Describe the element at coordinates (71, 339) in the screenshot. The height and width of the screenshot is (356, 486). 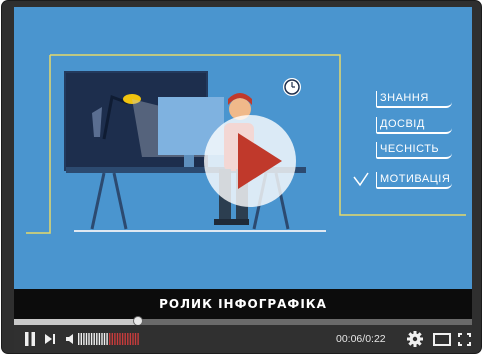
I see `volume-icon` at that location.